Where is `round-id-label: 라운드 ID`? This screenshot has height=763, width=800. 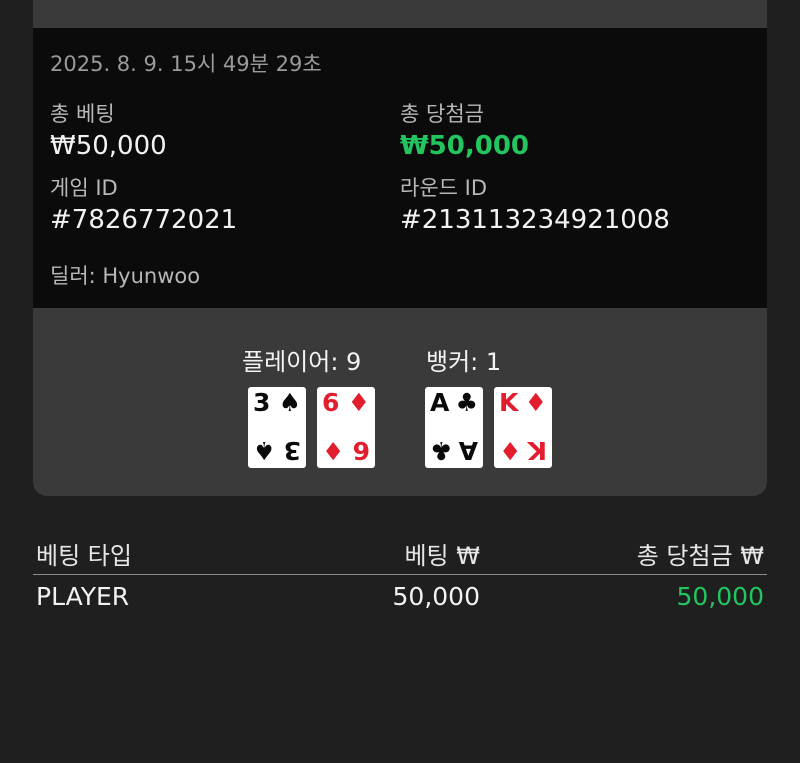 round-id-label: 라운드 ID is located at coordinates (443, 188).